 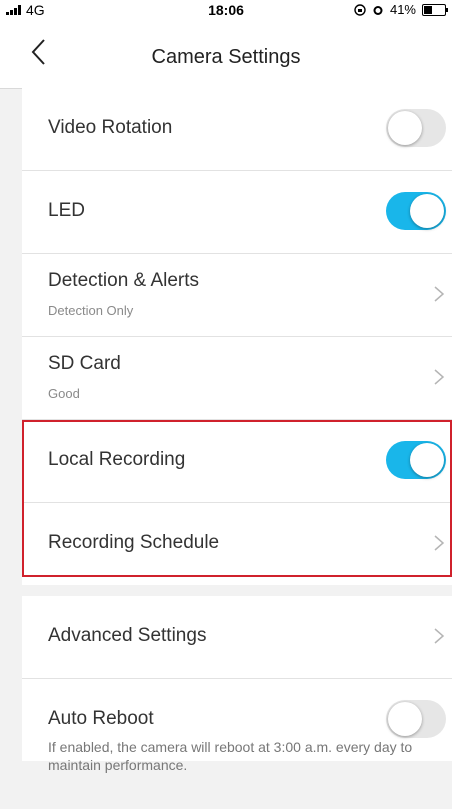 What do you see at coordinates (237, 212) in the screenshot?
I see `led-row: LED` at bounding box center [237, 212].